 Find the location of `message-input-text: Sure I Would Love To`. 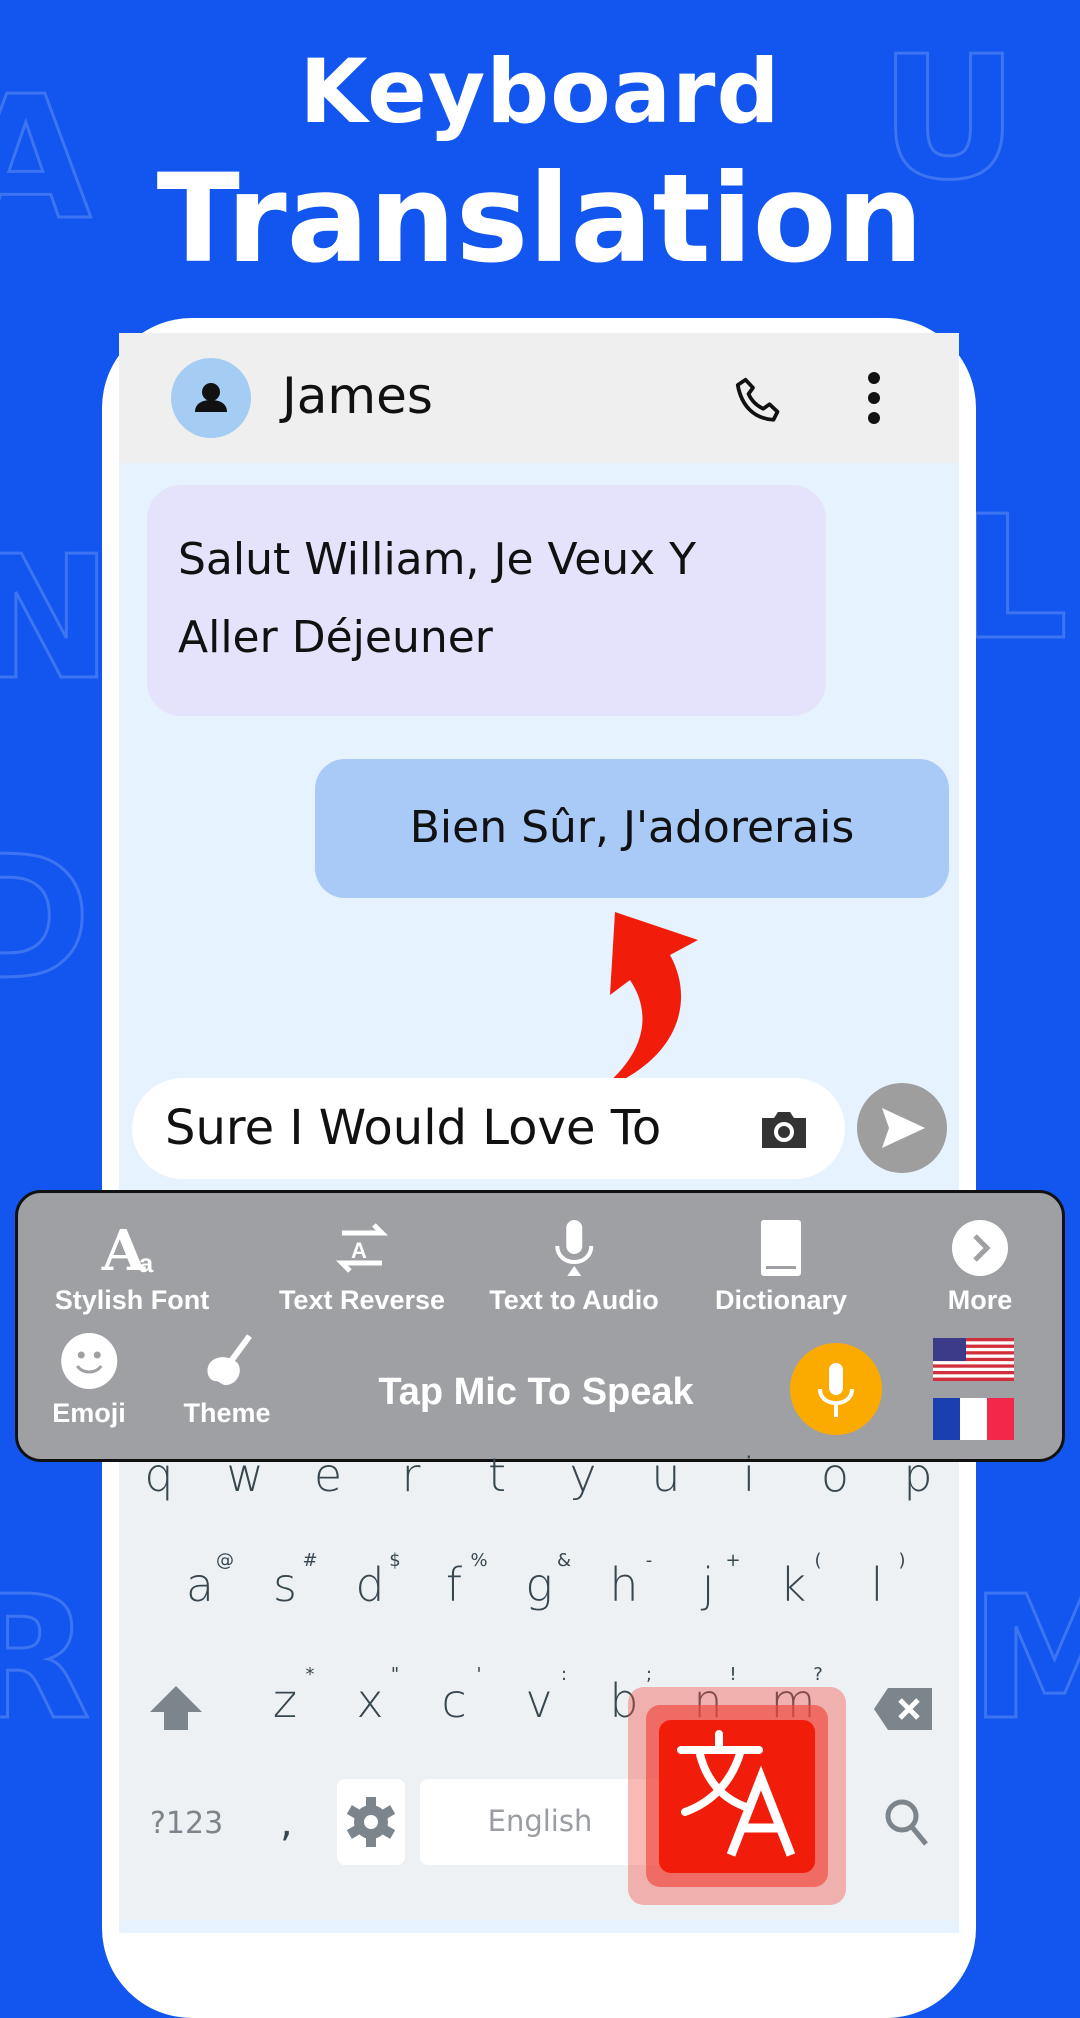

message-input-text: Sure I Would Love To is located at coordinates (413, 1128).